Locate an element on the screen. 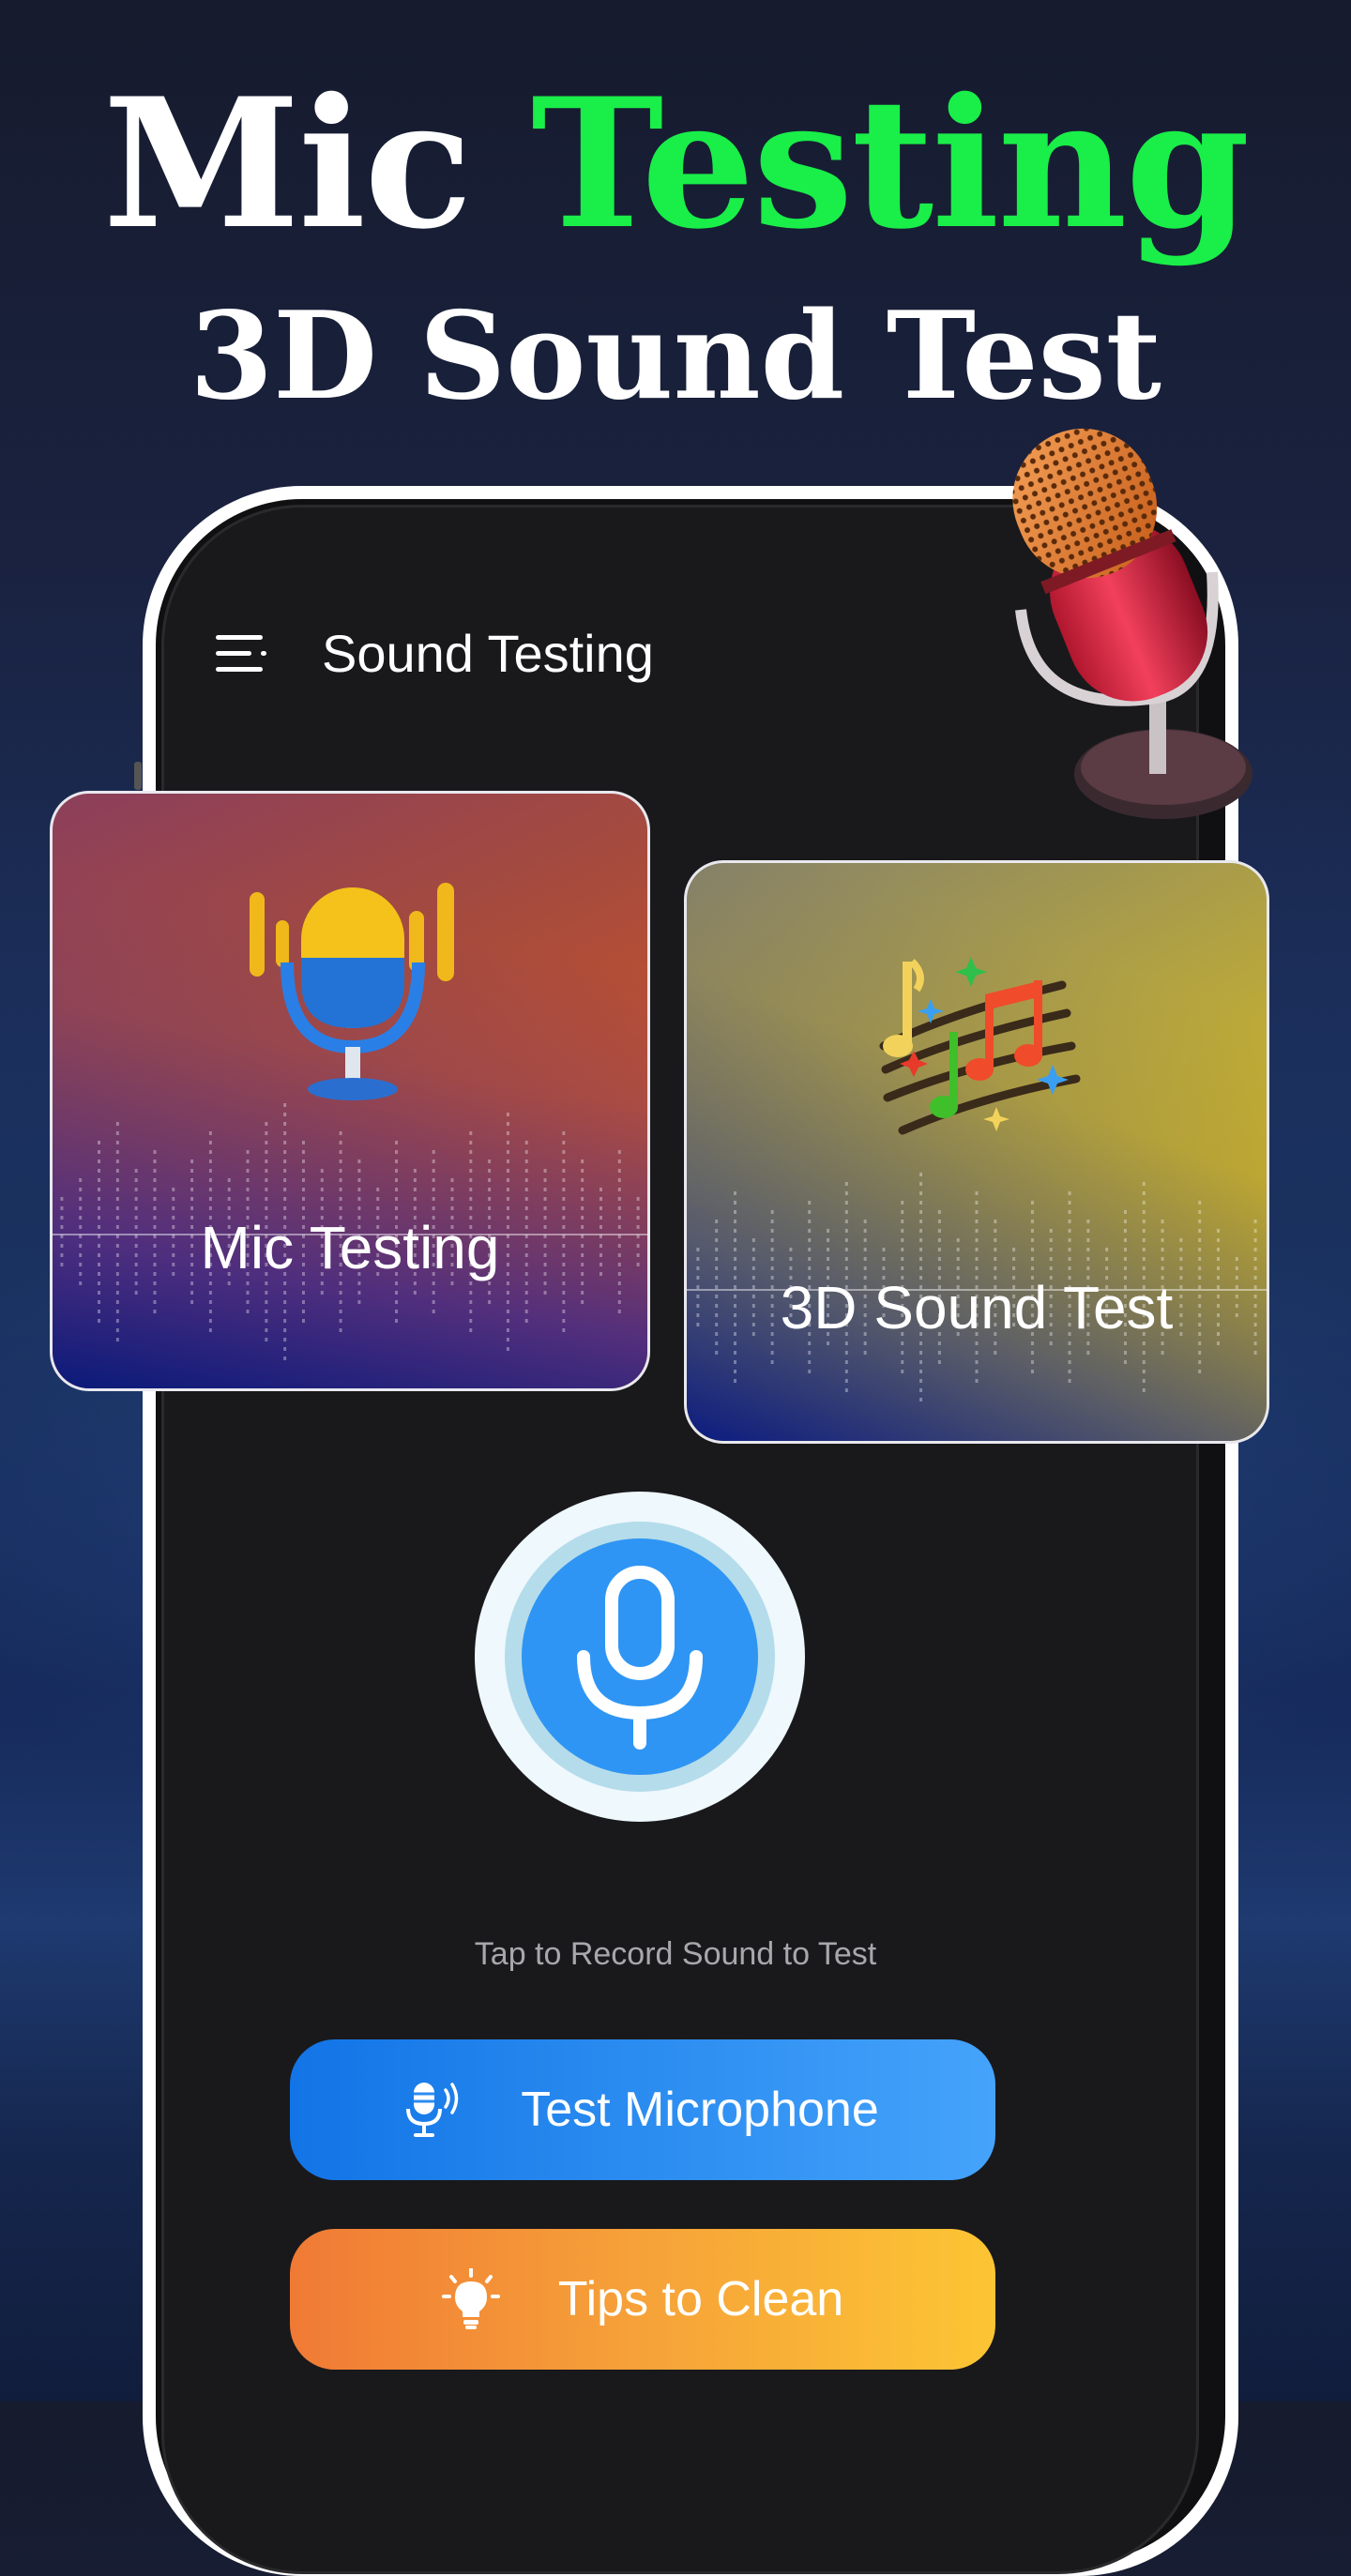 Image resolution: width=1351 pixels, height=2576 pixels. record-hint-text: Tap to Record Sound to Test is located at coordinates (675, 1954).